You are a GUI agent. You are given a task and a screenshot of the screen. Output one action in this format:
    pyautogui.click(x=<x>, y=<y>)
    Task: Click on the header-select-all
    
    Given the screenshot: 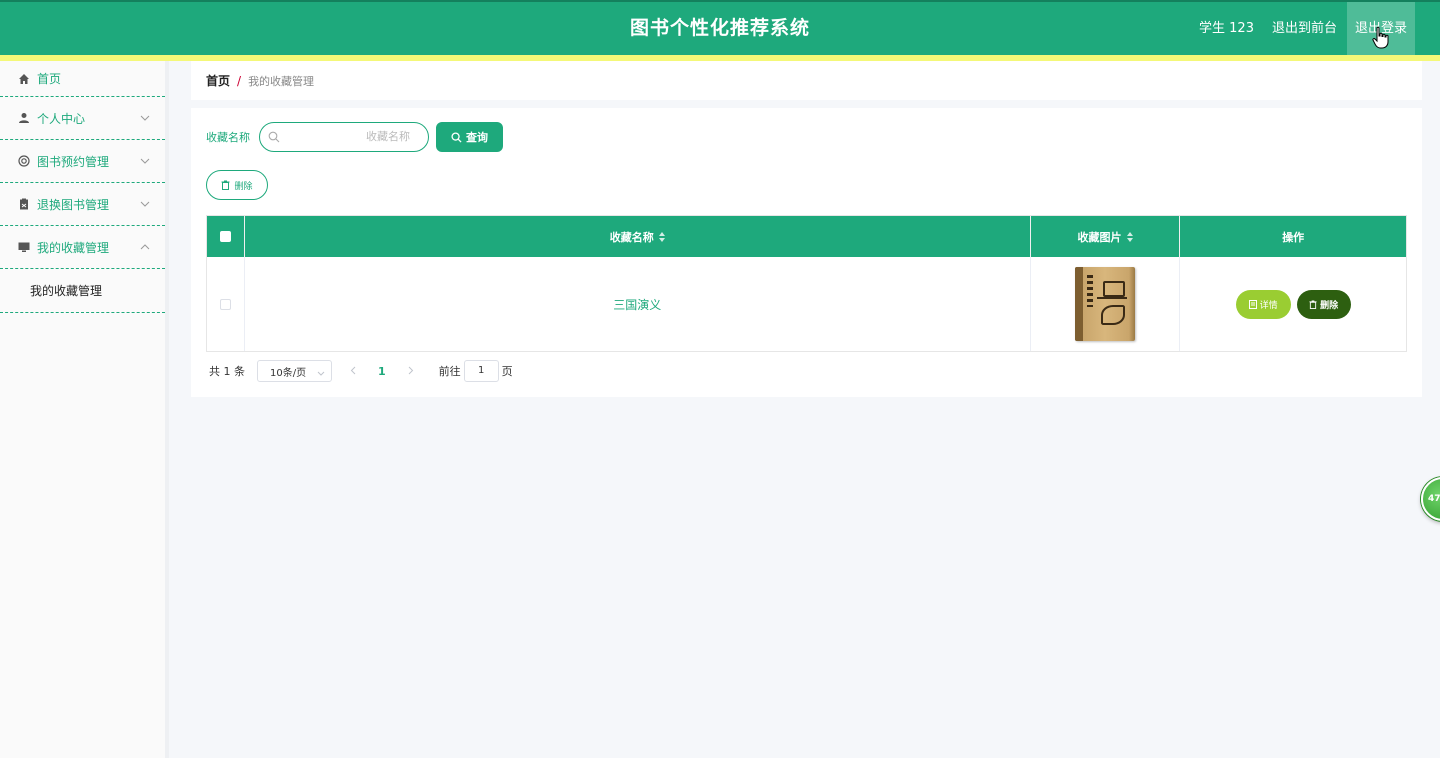 What is the action you would take?
    pyautogui.click(x=226, y=236)
    